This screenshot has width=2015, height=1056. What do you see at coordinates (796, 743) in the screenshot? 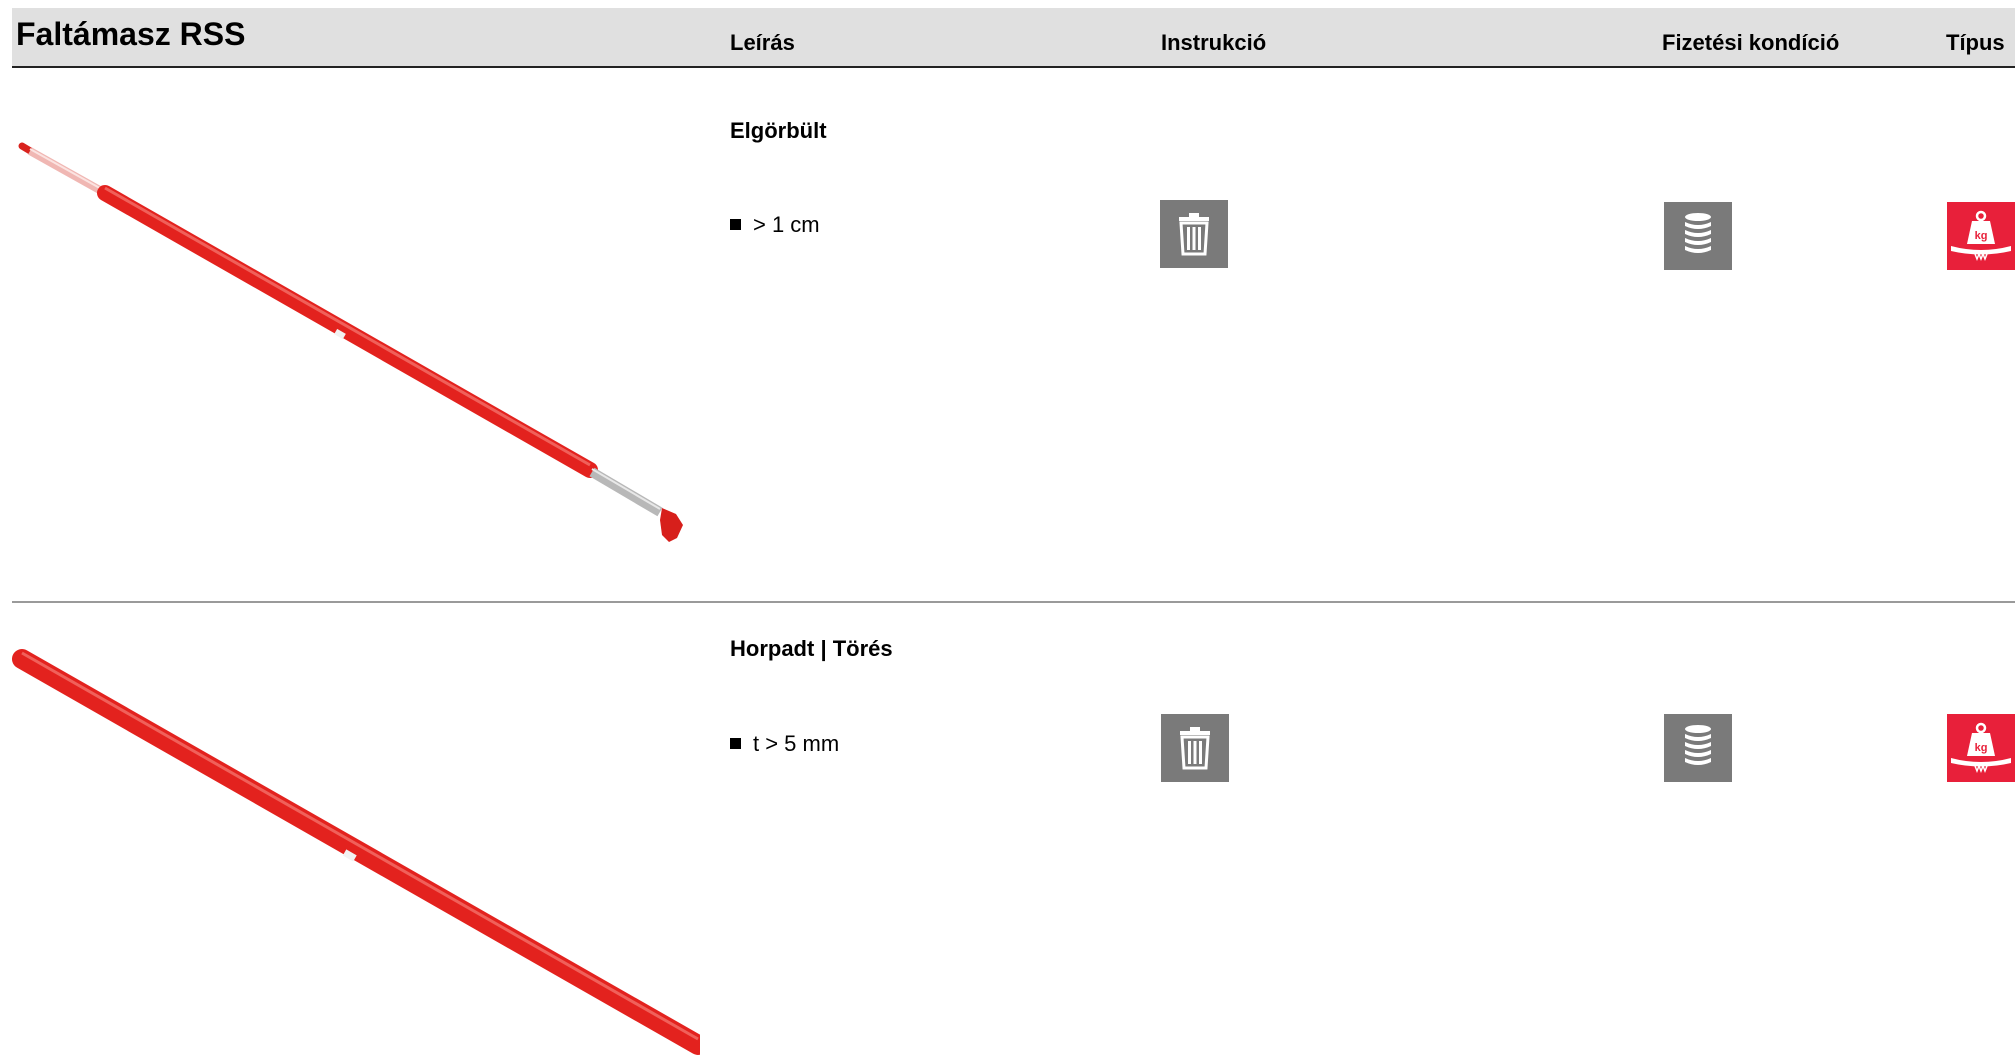
I see `criterion-text: t > 5 mm` at bounding box center [796, 743].